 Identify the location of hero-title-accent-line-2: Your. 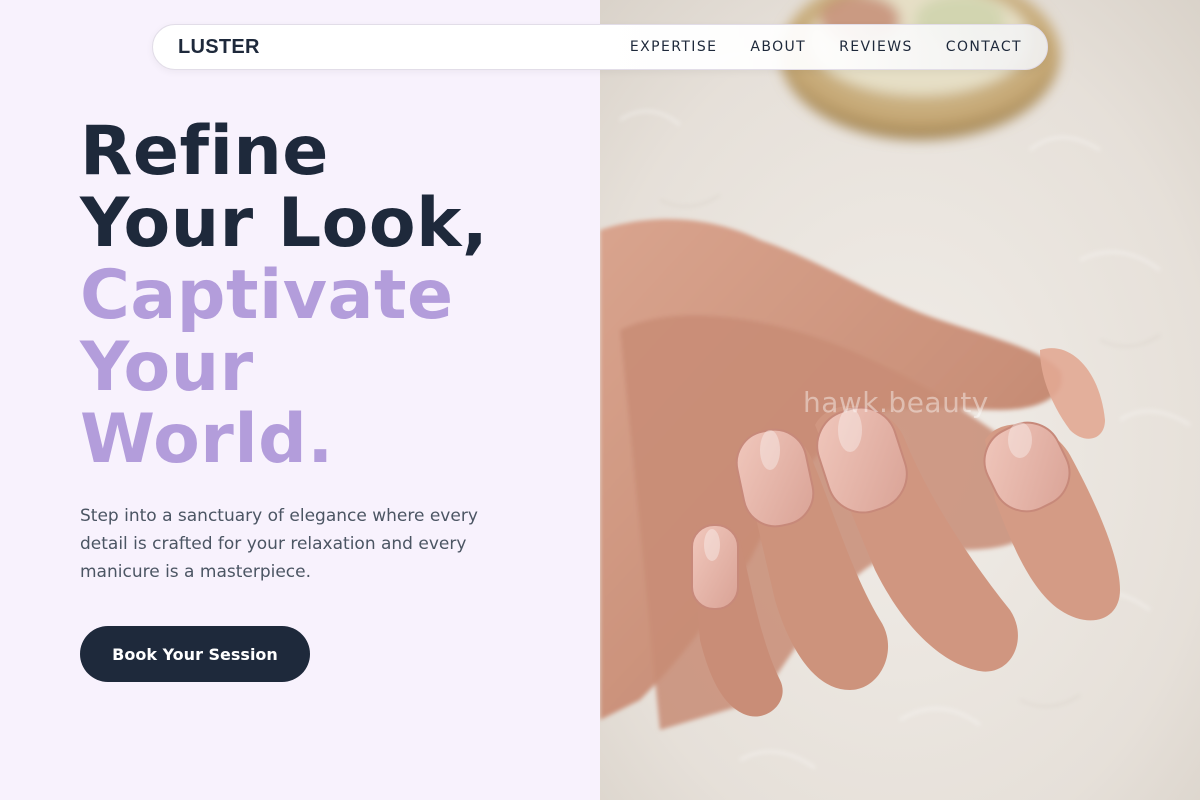
(167, 367).